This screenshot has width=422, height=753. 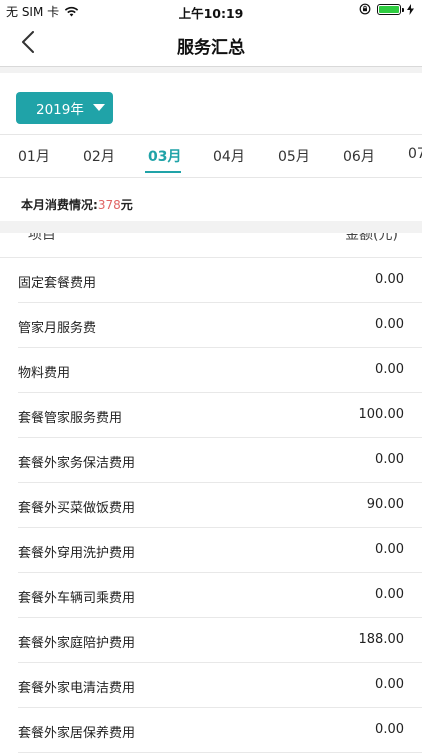 I want to click on row-name: 套餐外穿用洗护费用, so click(x=77, y=553).